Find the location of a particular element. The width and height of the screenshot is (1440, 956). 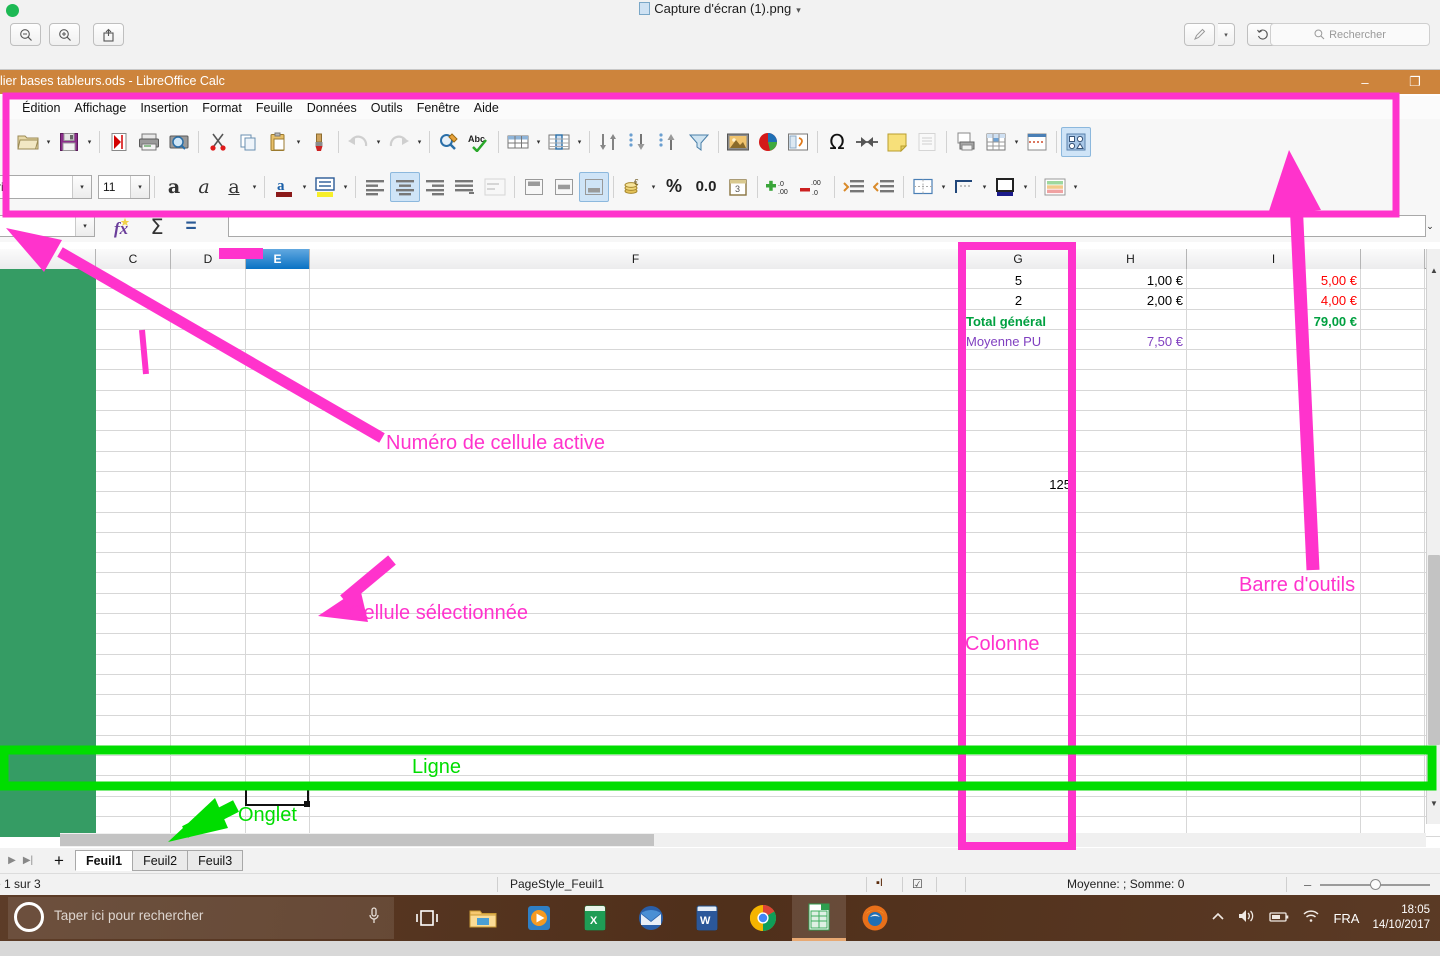

microphone-icon is located at coordinates (374, 918).